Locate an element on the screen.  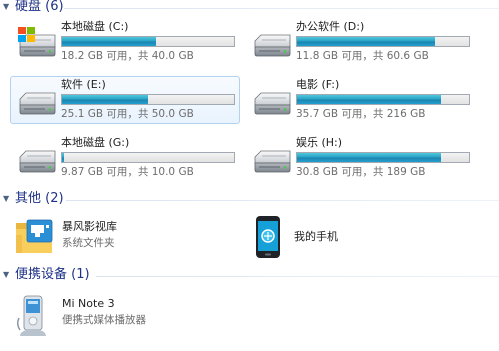
item-type: 系统文件夹 is located at coordinates (88, 243).